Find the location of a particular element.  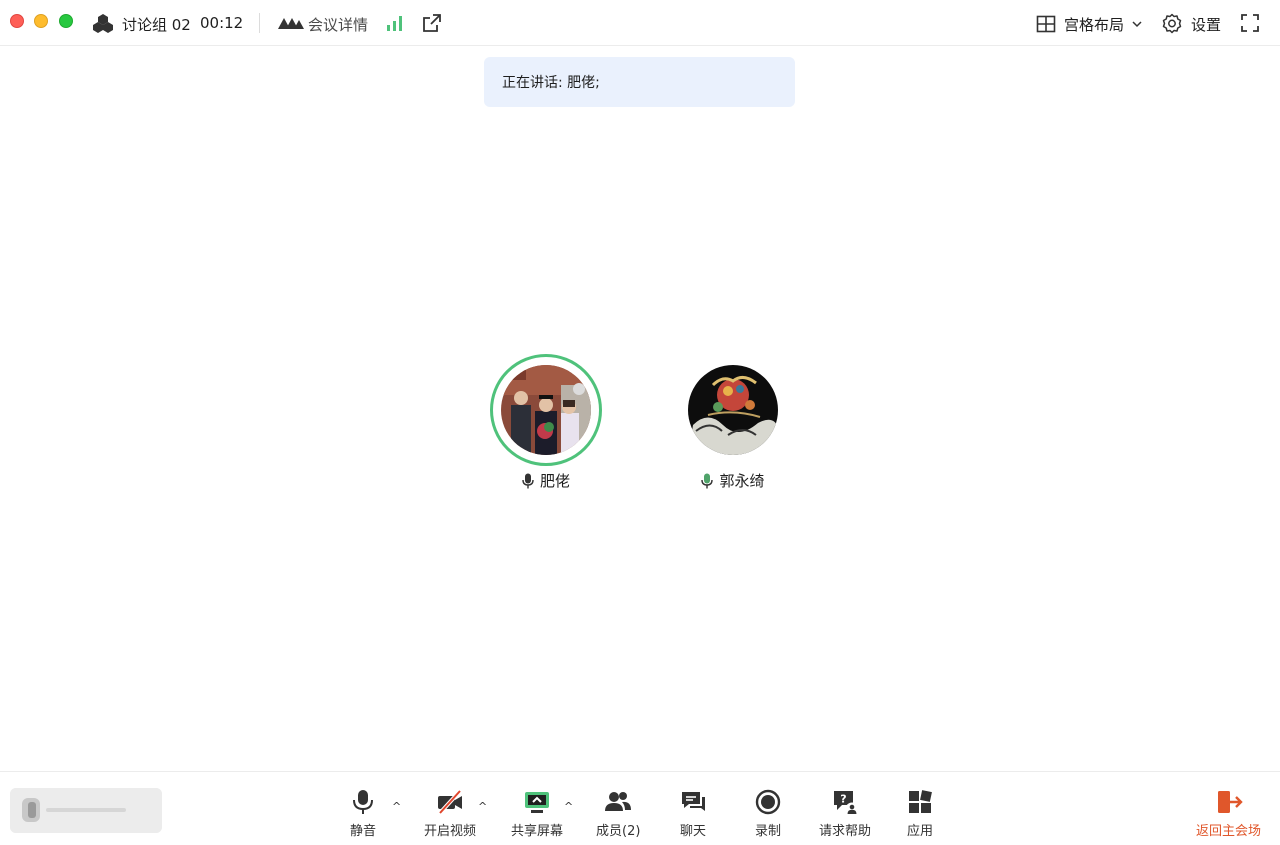

participant-name: 肥佬 is located at coordinates (554, 481).